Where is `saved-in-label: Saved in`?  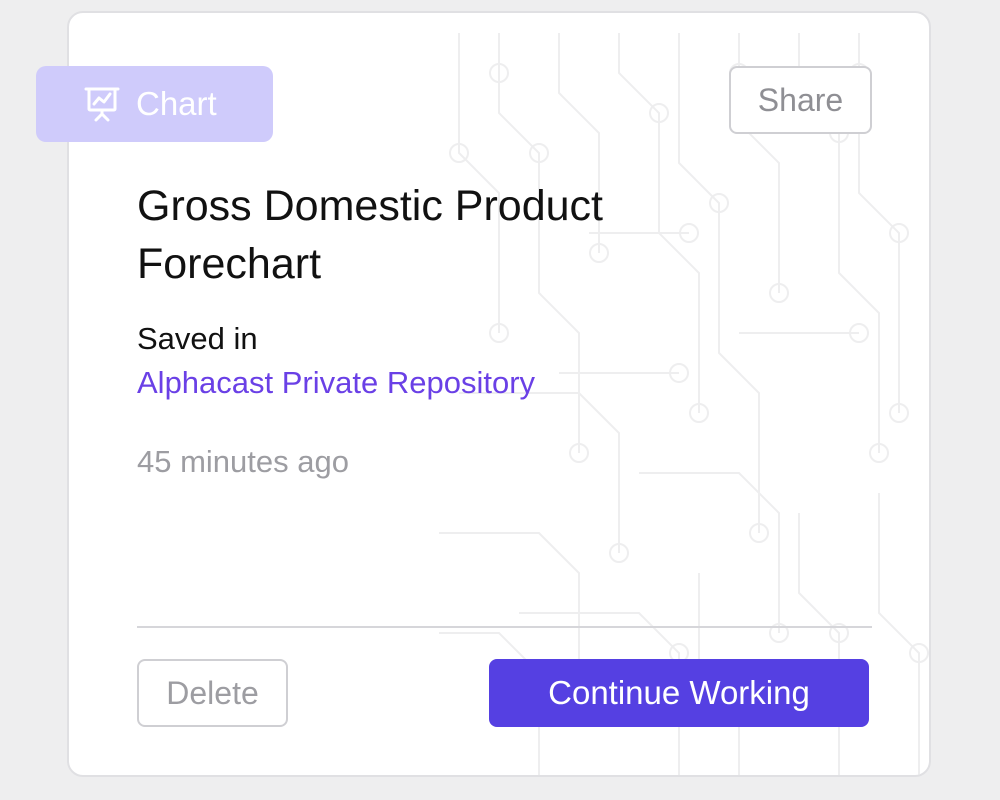 saved-in-label: Saved in is located at coordinates (197, 338).